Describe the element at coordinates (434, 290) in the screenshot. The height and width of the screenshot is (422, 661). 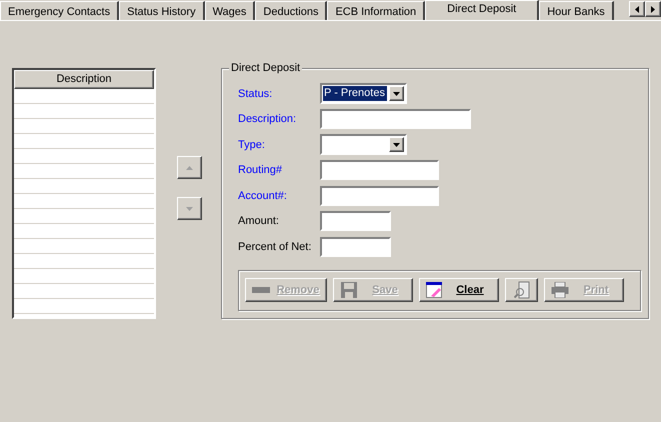
I see `eraser-icon` at that location.